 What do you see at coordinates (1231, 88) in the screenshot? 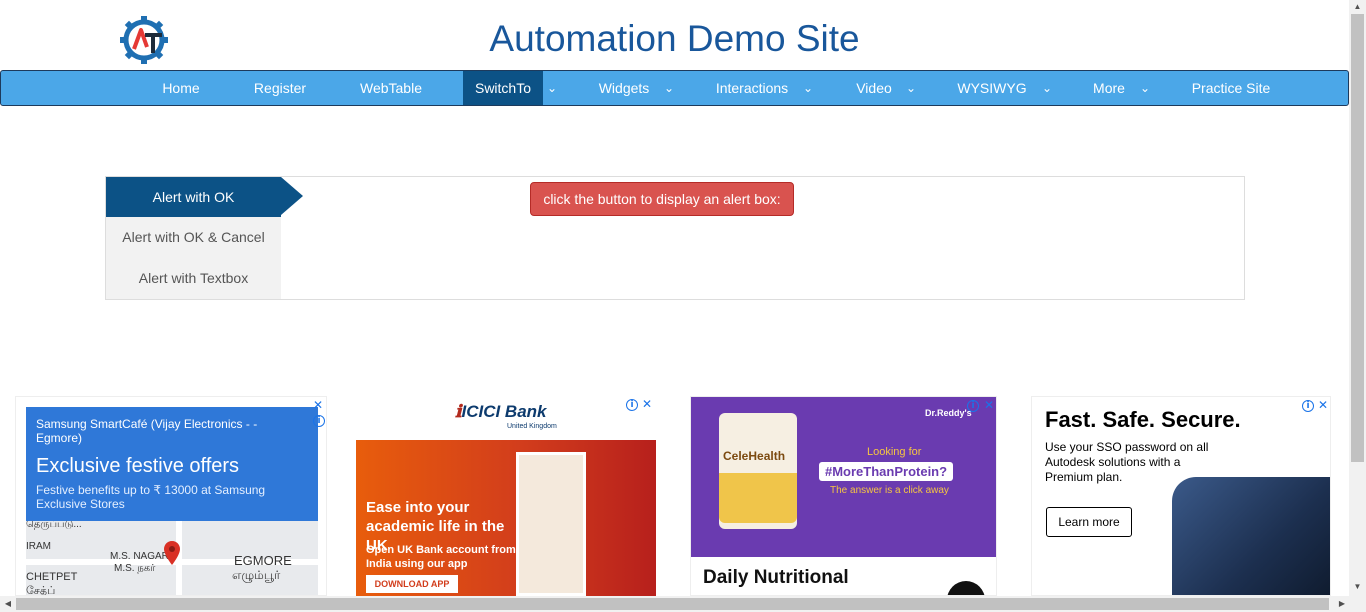
I see `nav-practice-site: Practice Site` at bounding box center [1231, 88].